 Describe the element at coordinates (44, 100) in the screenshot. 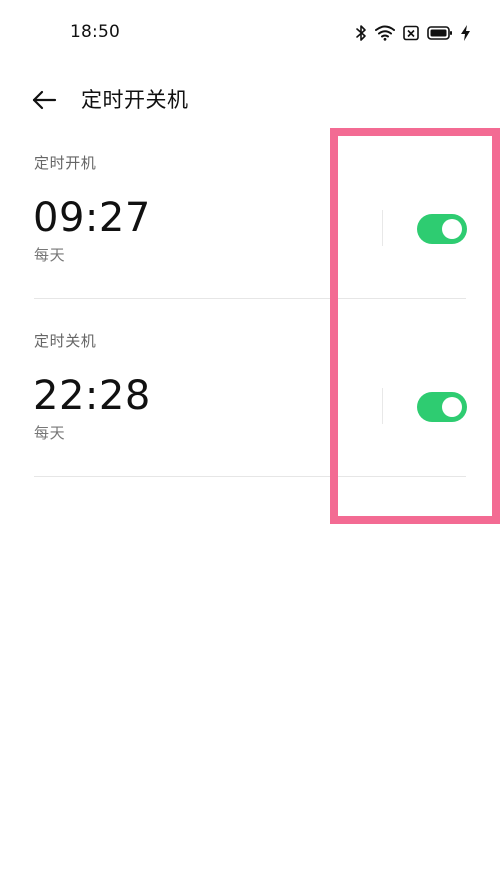

I see `arrow-left-icon` at that location.